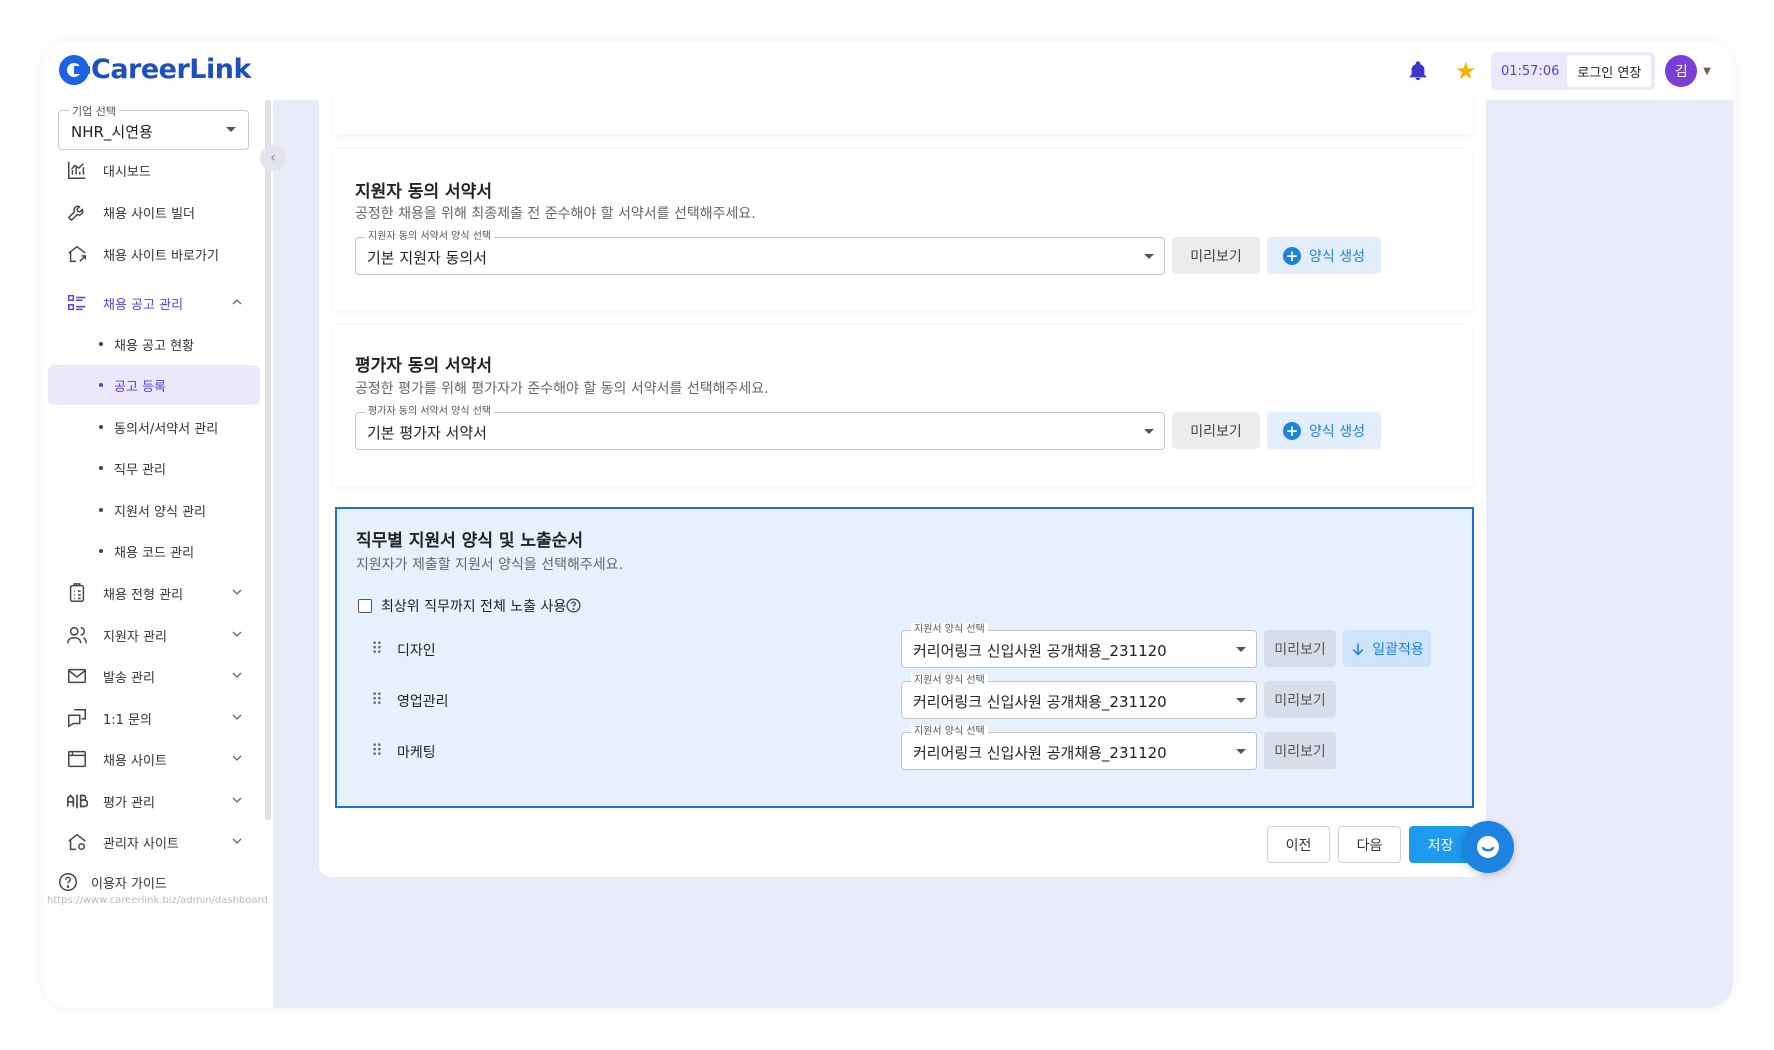  I want to click on sidebar-subitem-label: 공고 등록, so click(140, 387).